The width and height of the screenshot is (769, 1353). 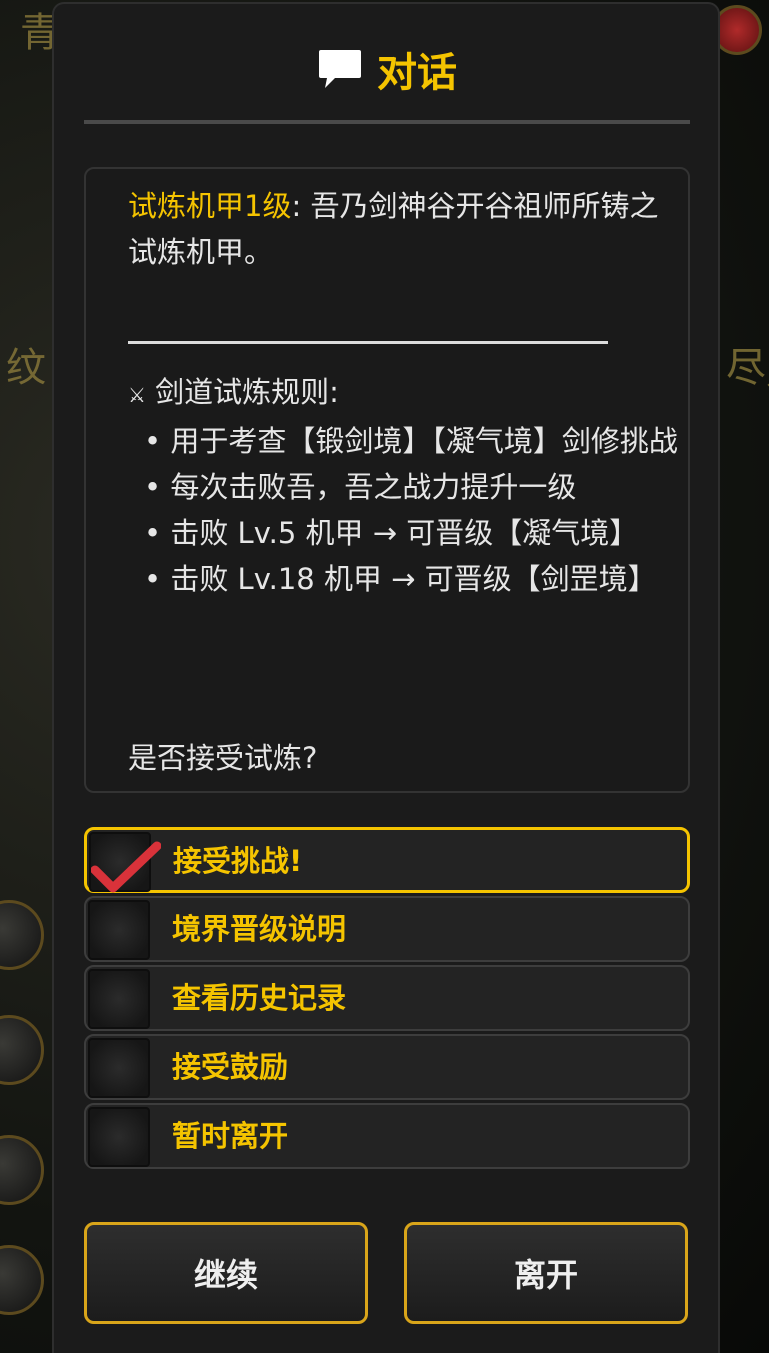 I want to click on option-realm-info: 境界晋级说明, so click(x=387, y=929).